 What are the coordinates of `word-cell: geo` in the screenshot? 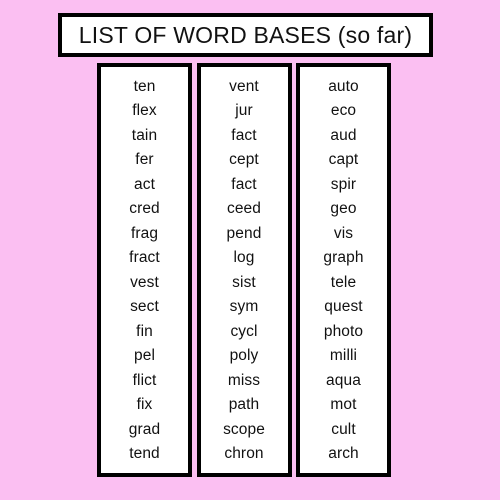 It's located at (343, 208).